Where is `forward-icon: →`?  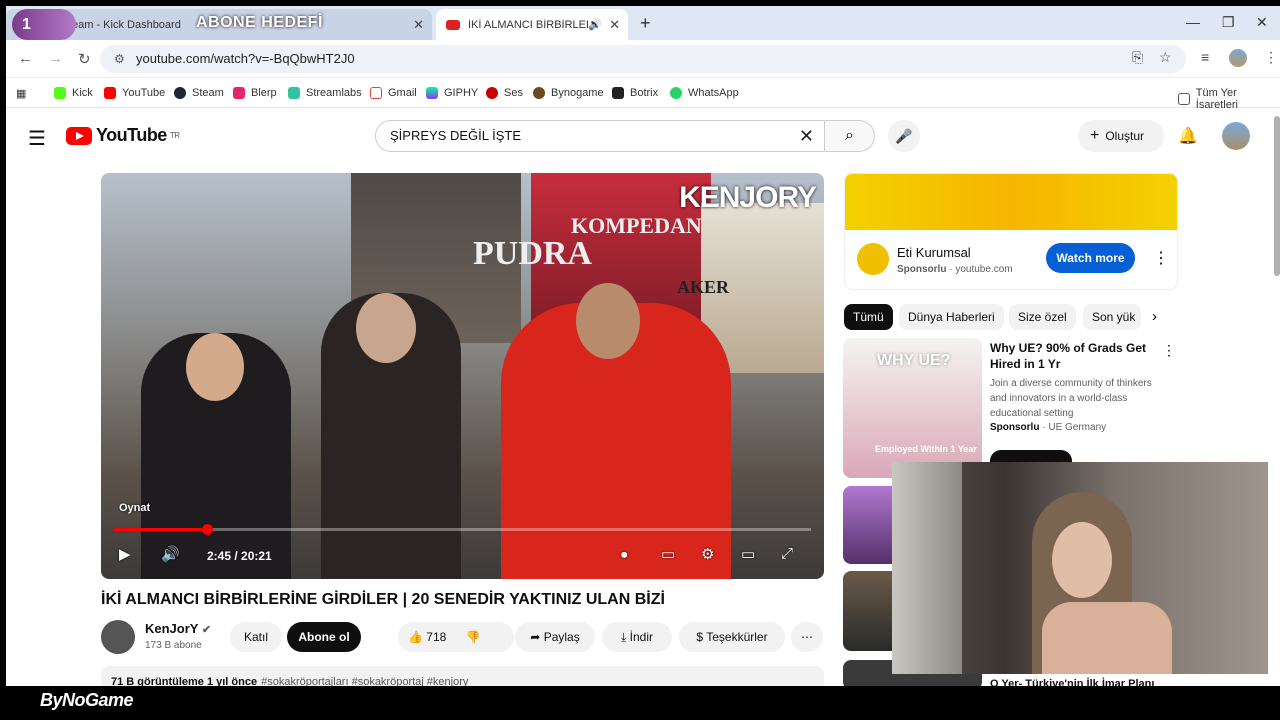
forward-icon: → is located at coordinates (55, 58).